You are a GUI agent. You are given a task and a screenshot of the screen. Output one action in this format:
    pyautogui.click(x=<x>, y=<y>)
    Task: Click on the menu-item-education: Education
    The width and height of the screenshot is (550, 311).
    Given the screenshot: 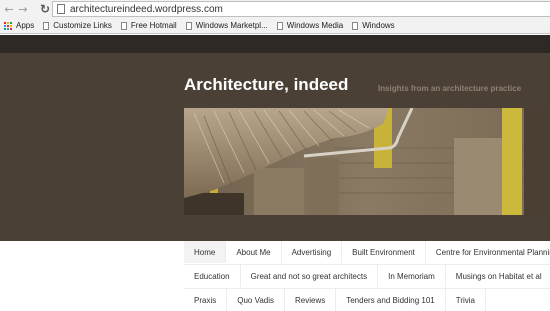 What is the action you would take?
    pyautogui.click(x=212, y=276)
    